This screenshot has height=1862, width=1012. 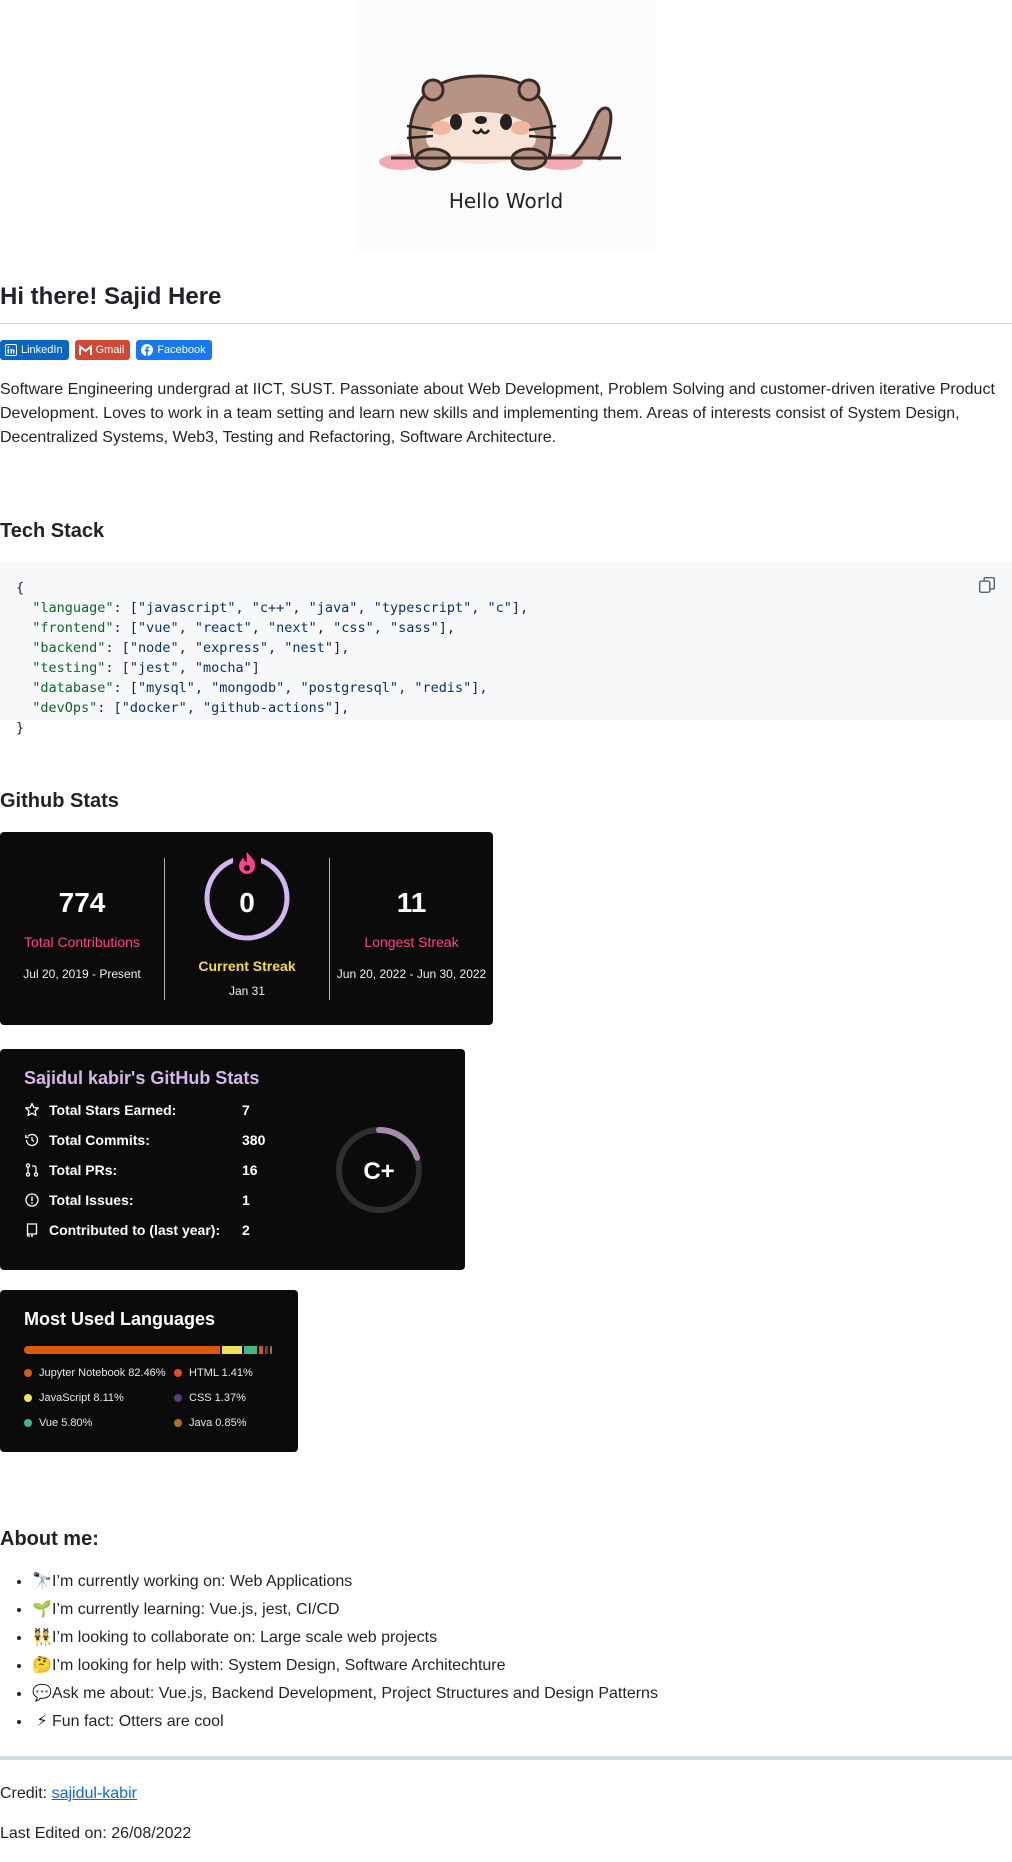 I want to click on stat-label: Total PRs:, so click(x=83, y=1169).